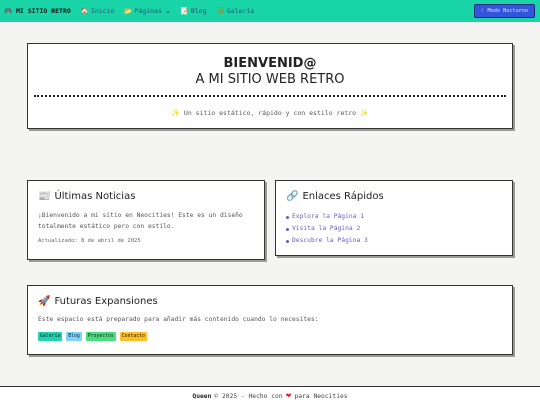 The width and height of the screenshot is (540, 405). I want to click on tag-proyectos: Proyectos, so click(100, 336).